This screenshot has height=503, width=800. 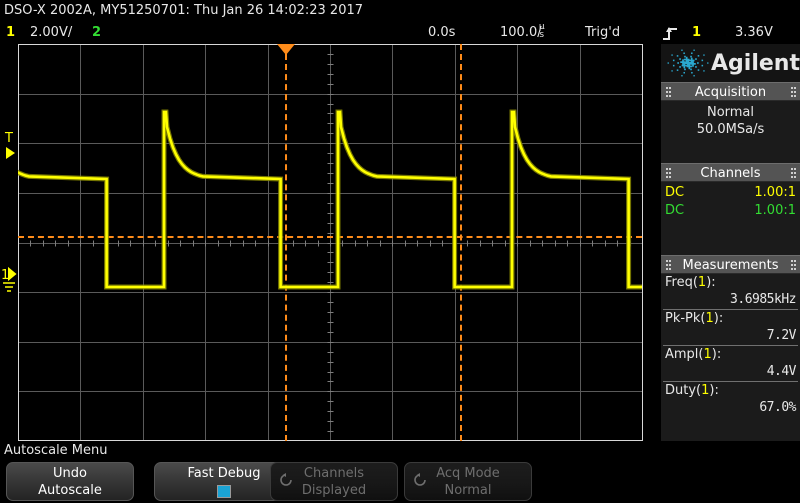 What do you see at coordinates (51, 33) in the screenshot?
I see `status-channel1-scale: 2.00V/` at bounding box center [51, 33].